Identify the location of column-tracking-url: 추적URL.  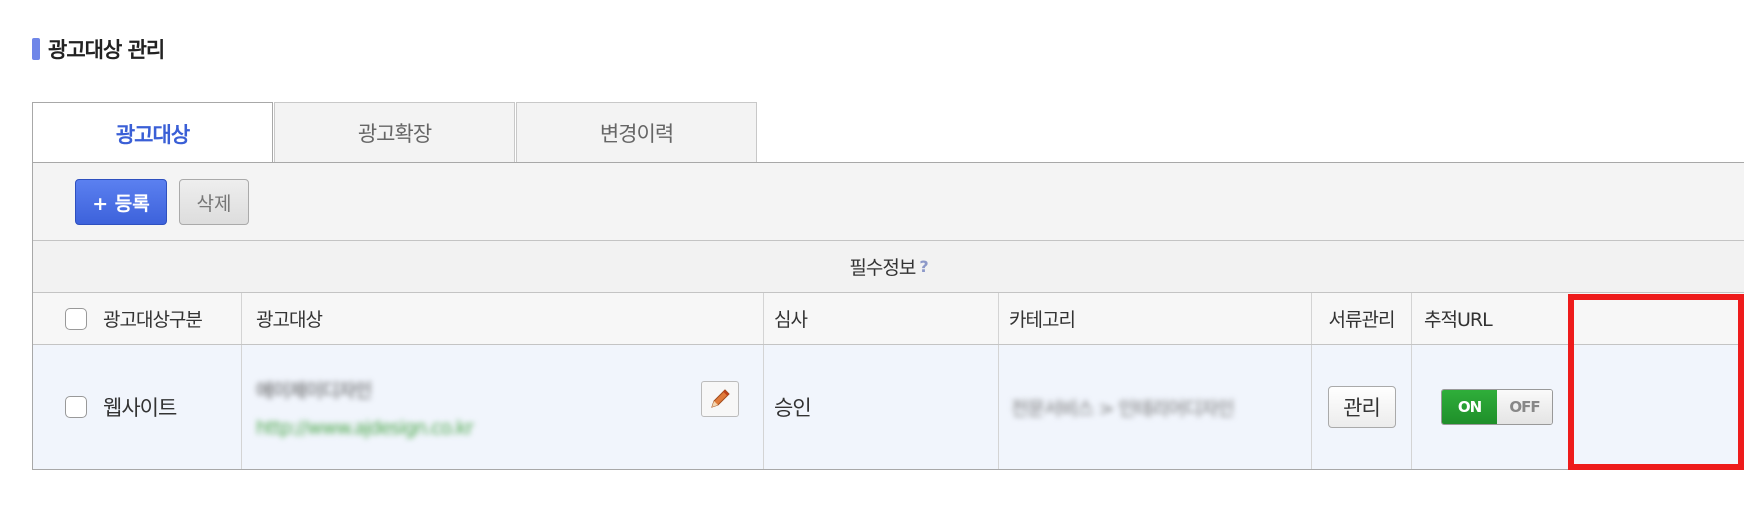
(1578, 318).